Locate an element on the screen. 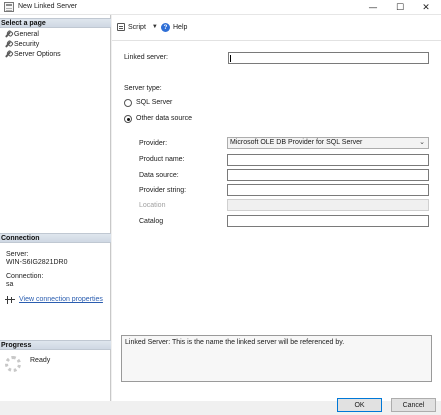 The width and height of the screenshot is (441, 415). close-button: ✕ is located at coordinates (426, 7).